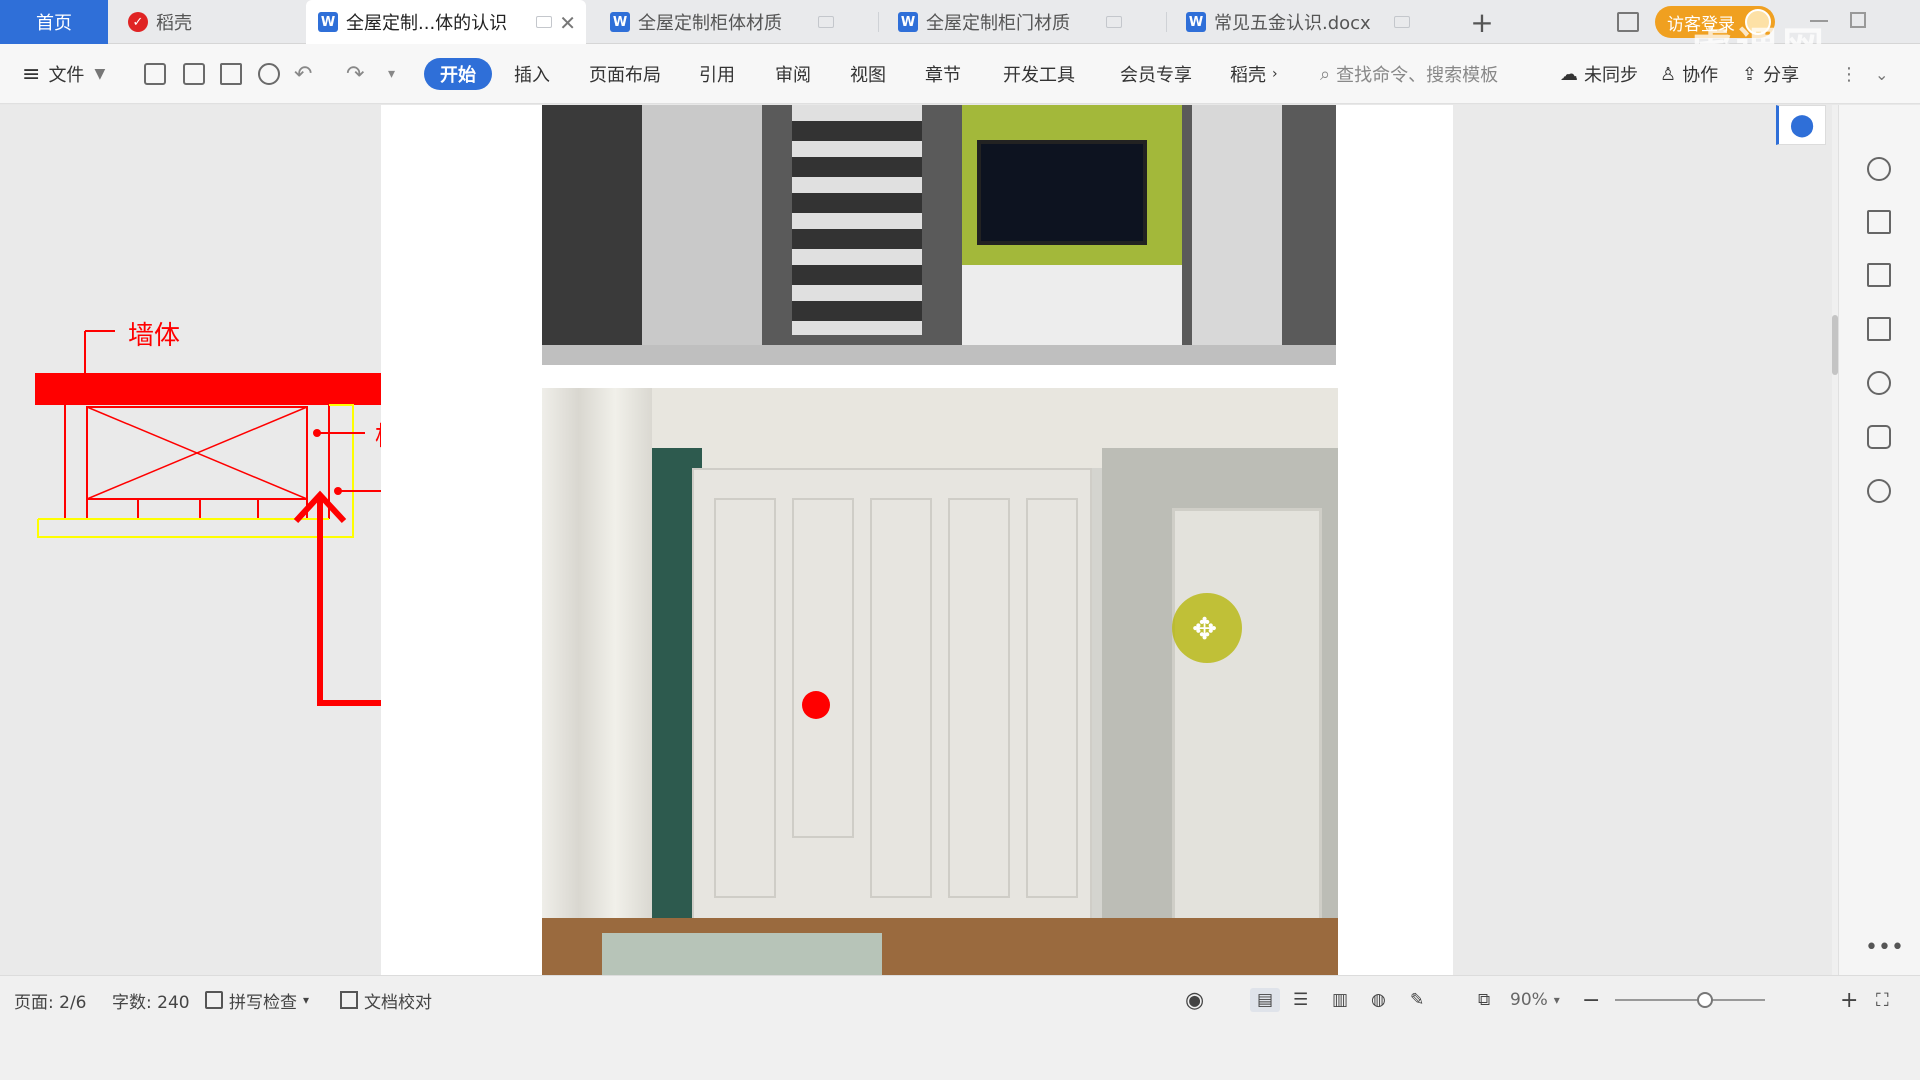  I want to click on file-menu-label: 文件, so click(66, 75).